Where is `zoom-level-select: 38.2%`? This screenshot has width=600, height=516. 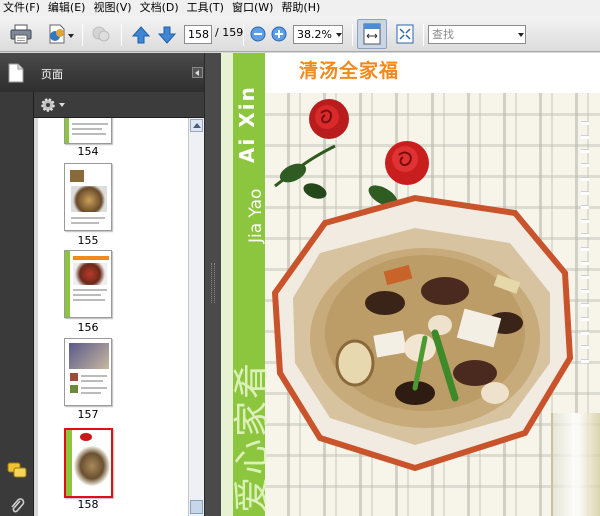
zoom-level-select: 38.2% is located at coordinates (318, 34).